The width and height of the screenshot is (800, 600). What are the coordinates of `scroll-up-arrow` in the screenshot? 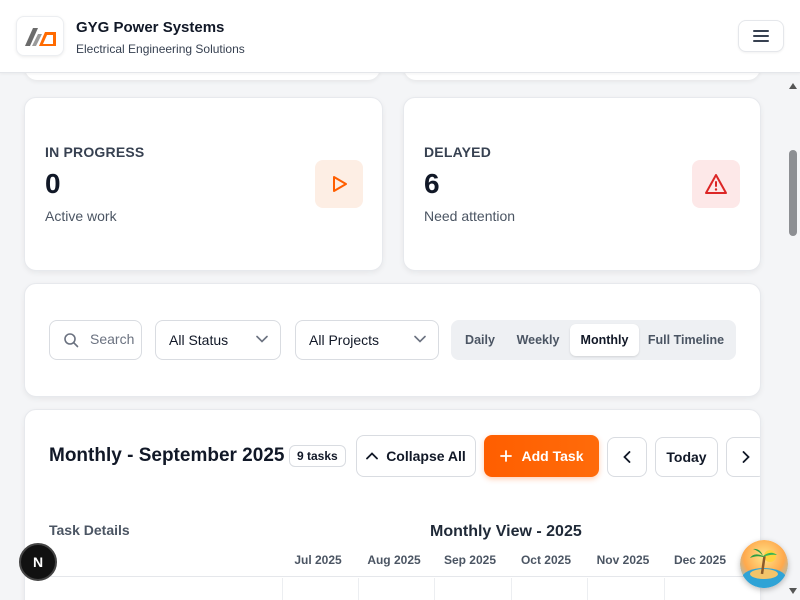 It's located at (793, 86).